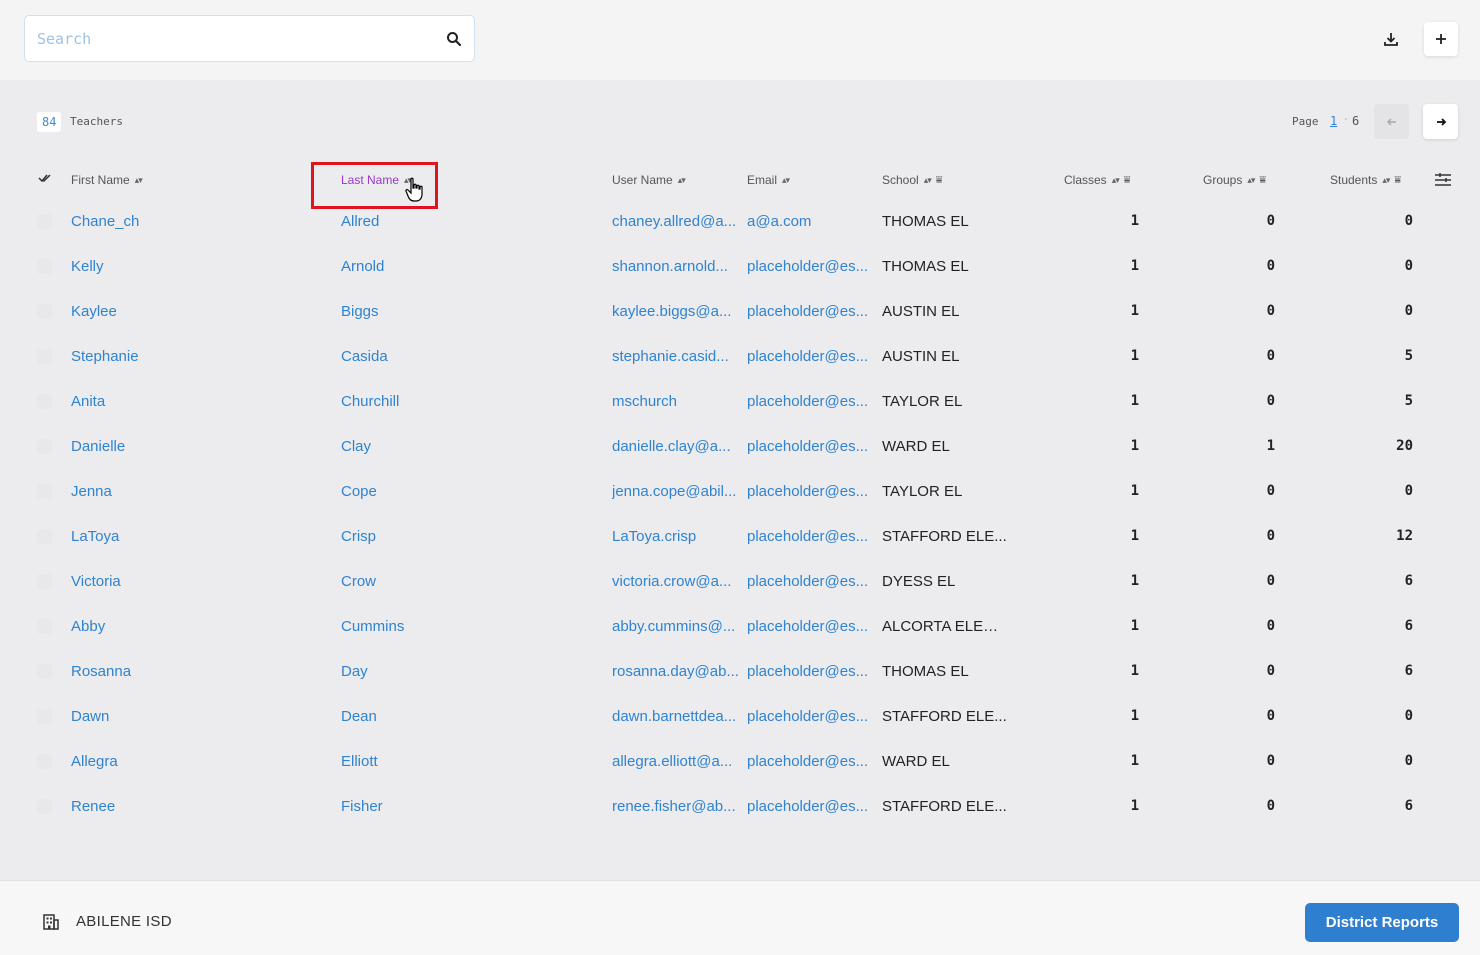 The height and width of the screenshot is (955, 1480). What do you see at coordinates (171, 671) in the screenshot?
I see `first-name-link: Rosanna` at bounding box center [171, 671].